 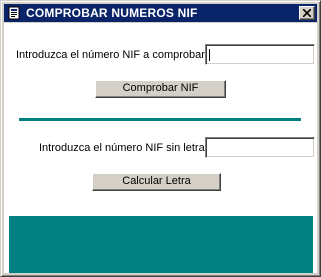 What do you see at coordinates (209, 55) in the screenshot?
I see `text-caret` at bounding box center [209, 55].